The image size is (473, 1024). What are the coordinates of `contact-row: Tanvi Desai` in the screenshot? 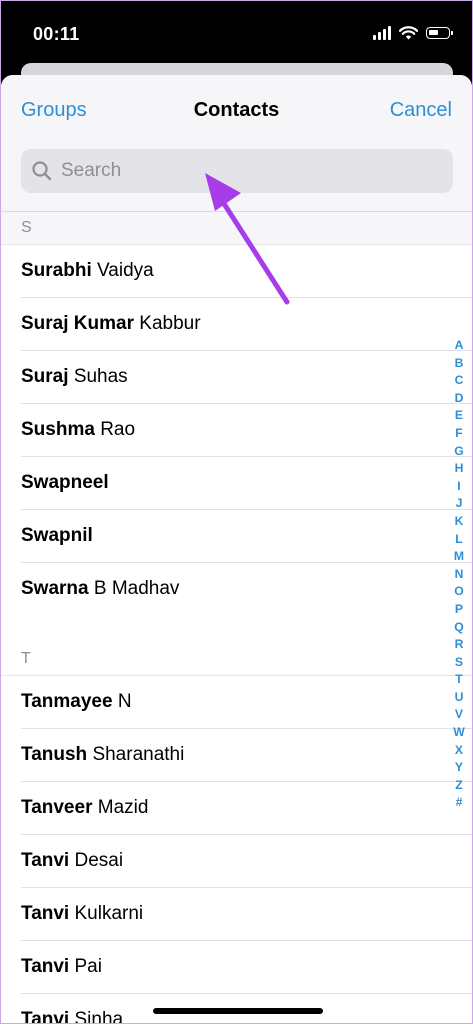 It's located at (246, 861).